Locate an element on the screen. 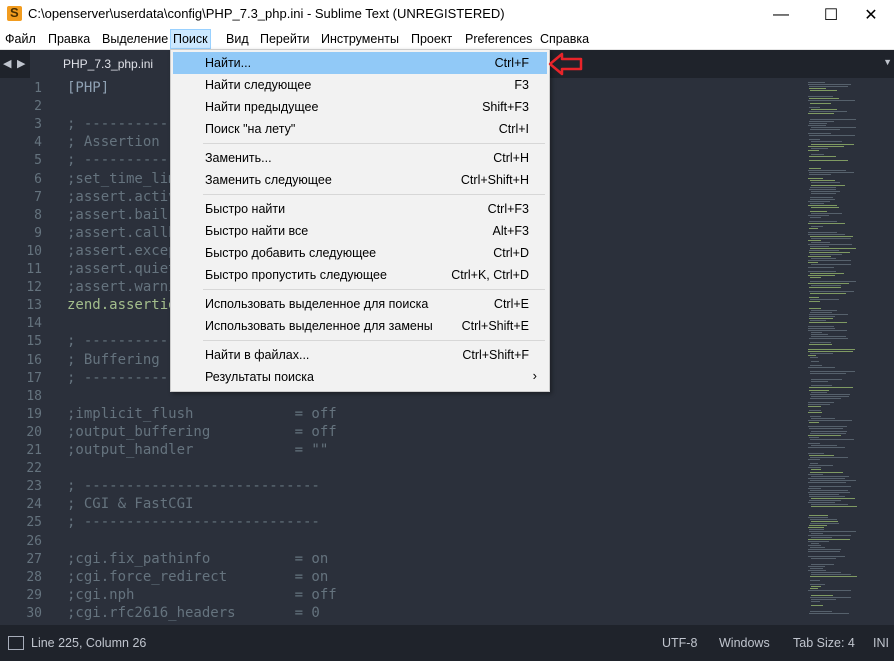 The width and height of the screenshot is (894, 661). menu-tools: Инструменты is located at coordinates (360, 39).